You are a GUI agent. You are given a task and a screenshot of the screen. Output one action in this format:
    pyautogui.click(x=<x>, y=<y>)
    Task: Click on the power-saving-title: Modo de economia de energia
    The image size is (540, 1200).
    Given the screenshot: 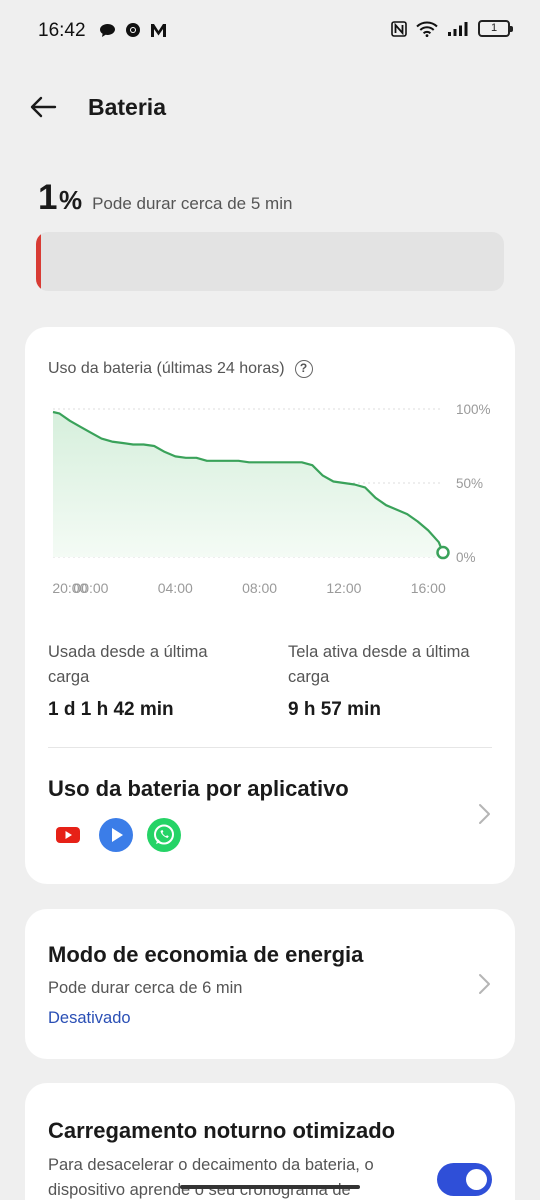 What is the action you would take?
    pyautogui.click(x=206, y=954)
    